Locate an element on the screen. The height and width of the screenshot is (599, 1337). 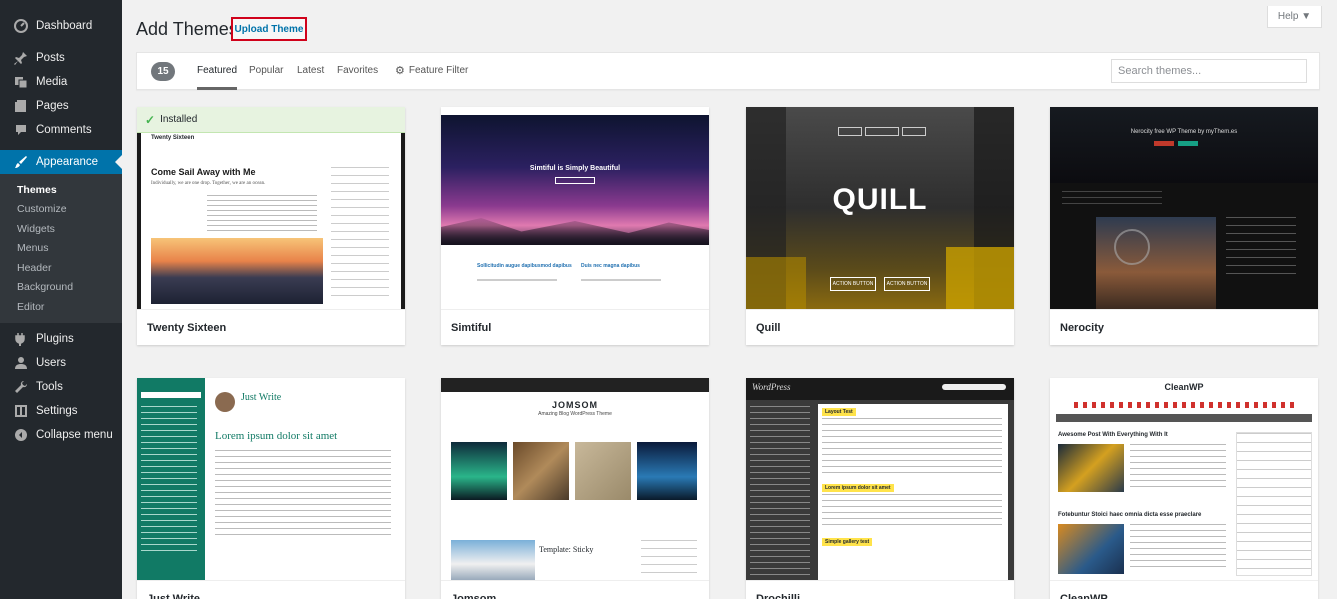
submenu-editor: Editor is located at coordinates (61, 307).